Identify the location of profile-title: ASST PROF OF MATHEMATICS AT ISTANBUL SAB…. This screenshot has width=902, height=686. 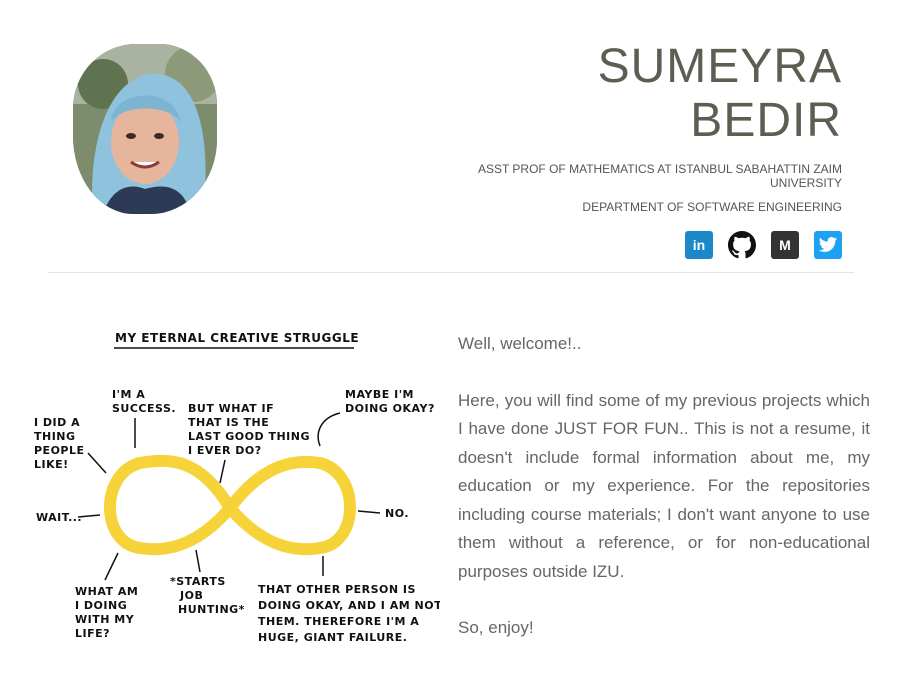
(659, 176).